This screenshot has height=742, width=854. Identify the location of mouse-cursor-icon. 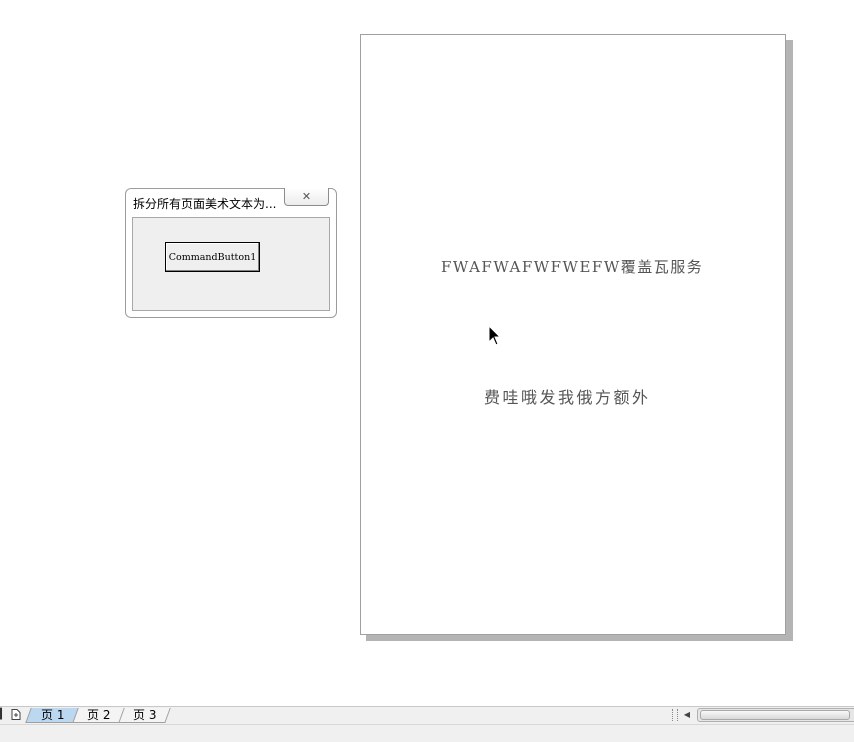
(495, 335).